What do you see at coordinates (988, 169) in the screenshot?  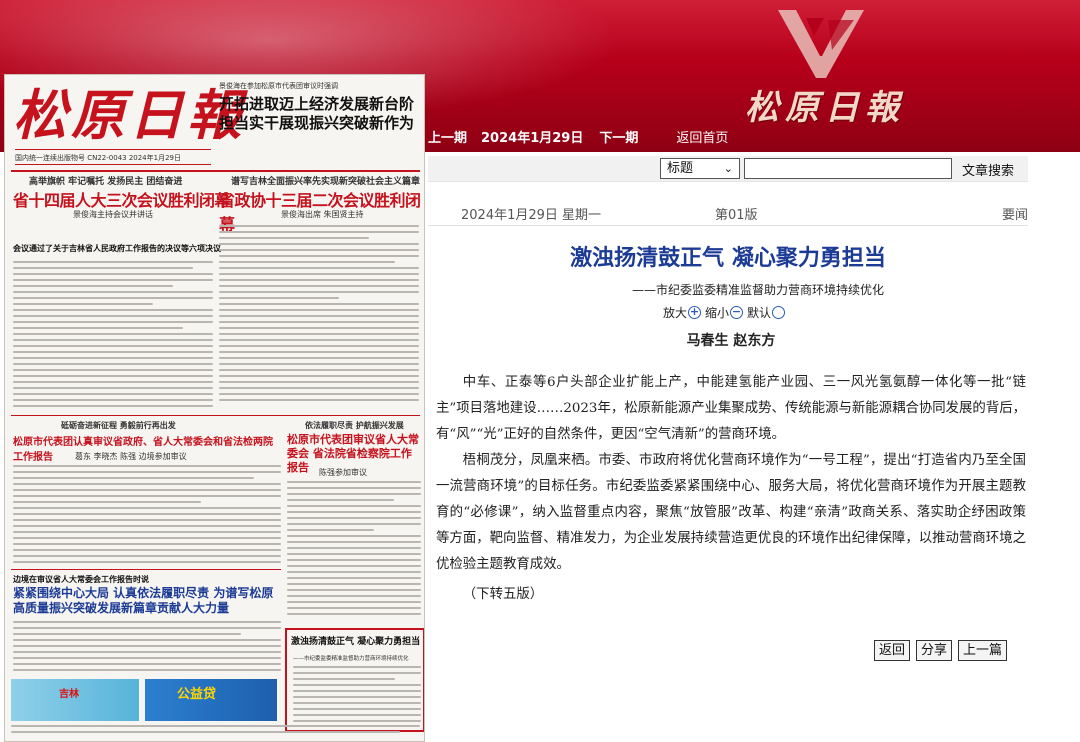 I see `search-button: 文章搜索` at bounding box center [988, 169].